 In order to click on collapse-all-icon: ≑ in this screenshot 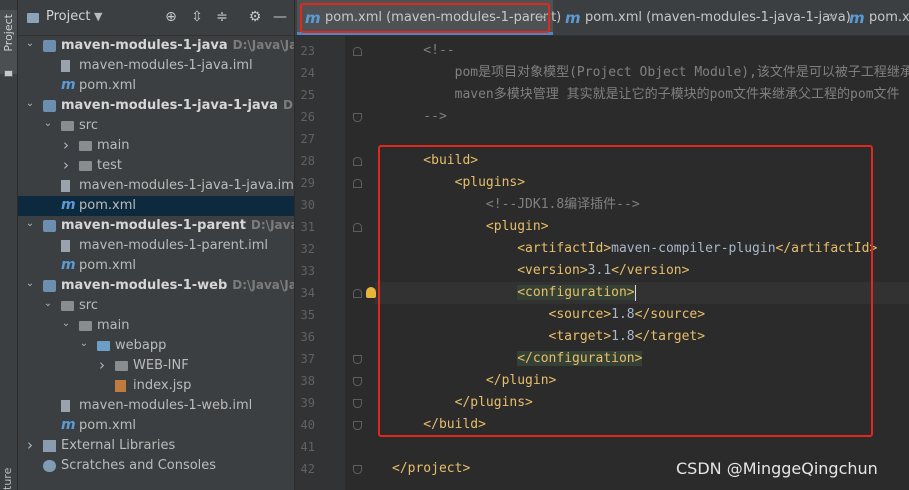, I will do `click(222, 17)`.